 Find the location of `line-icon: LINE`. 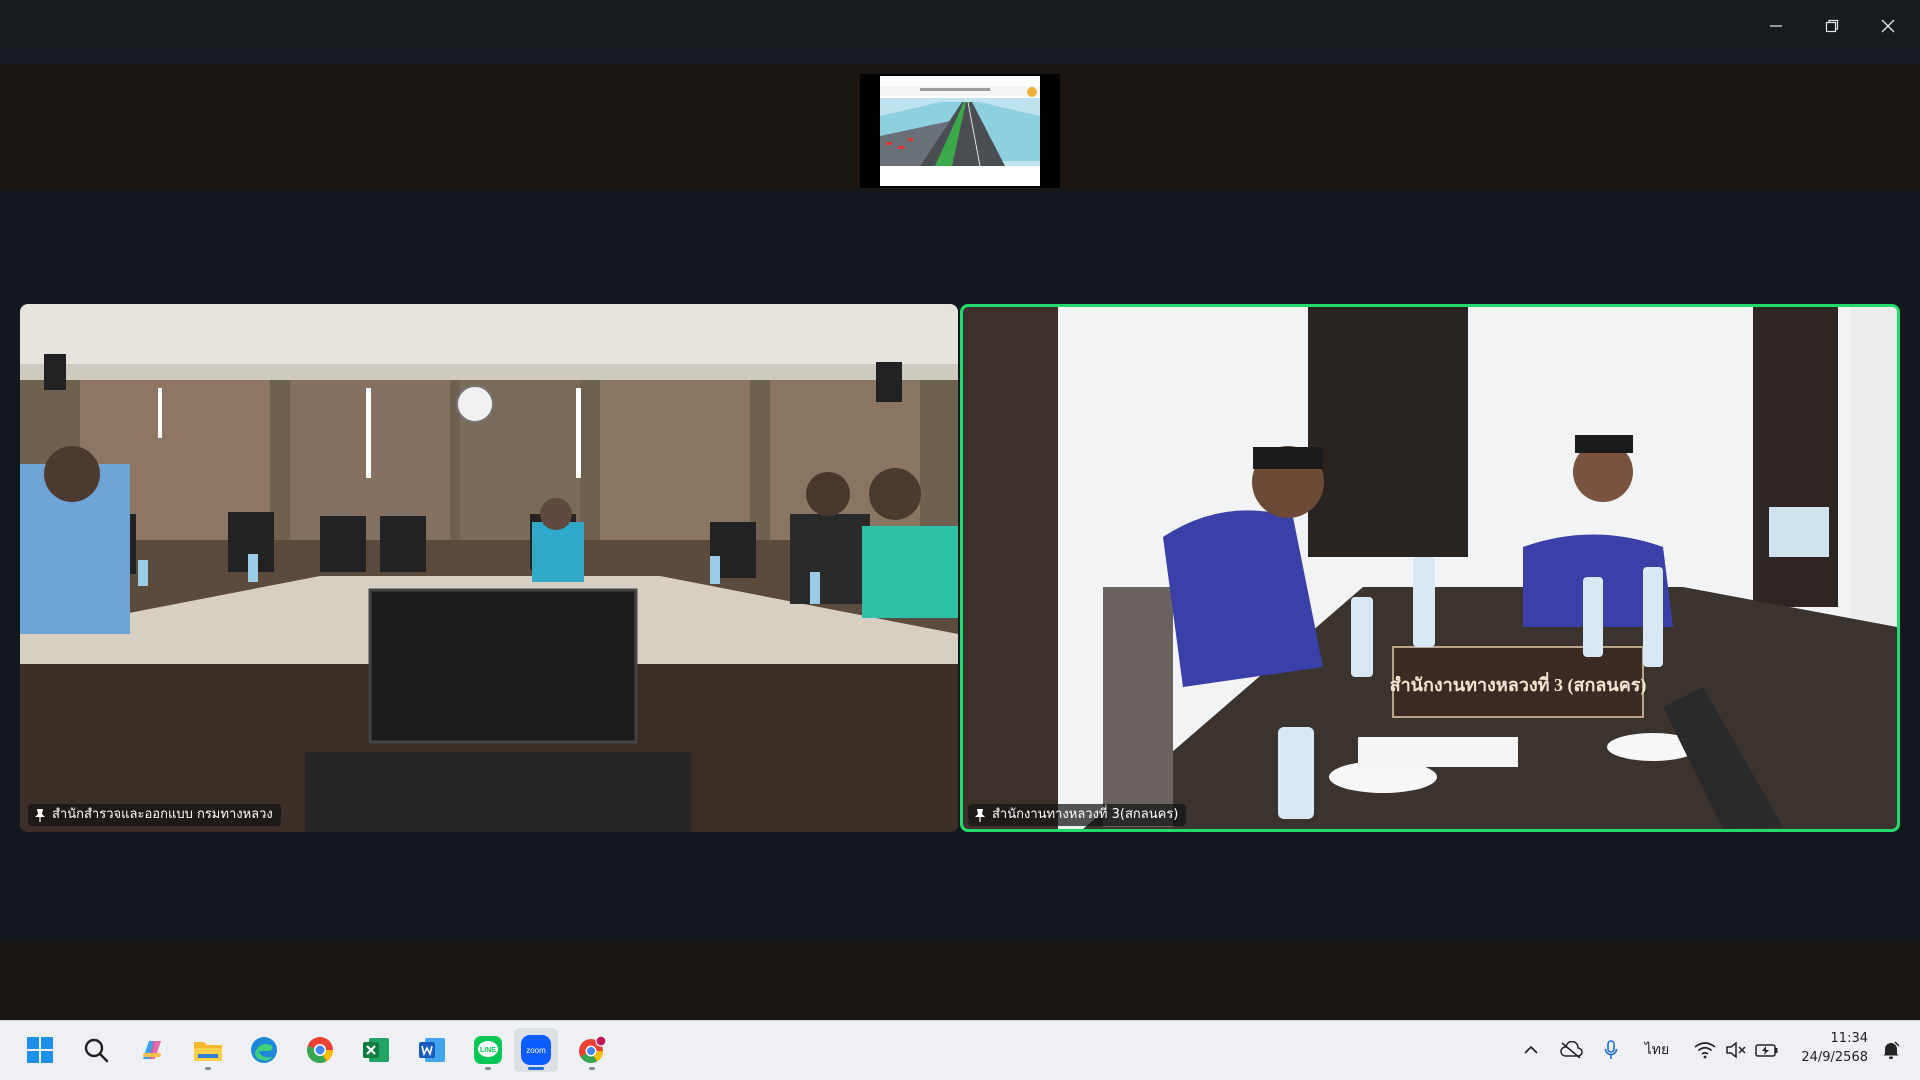

line-icon: LINE is located at coordinates (488, 1050).